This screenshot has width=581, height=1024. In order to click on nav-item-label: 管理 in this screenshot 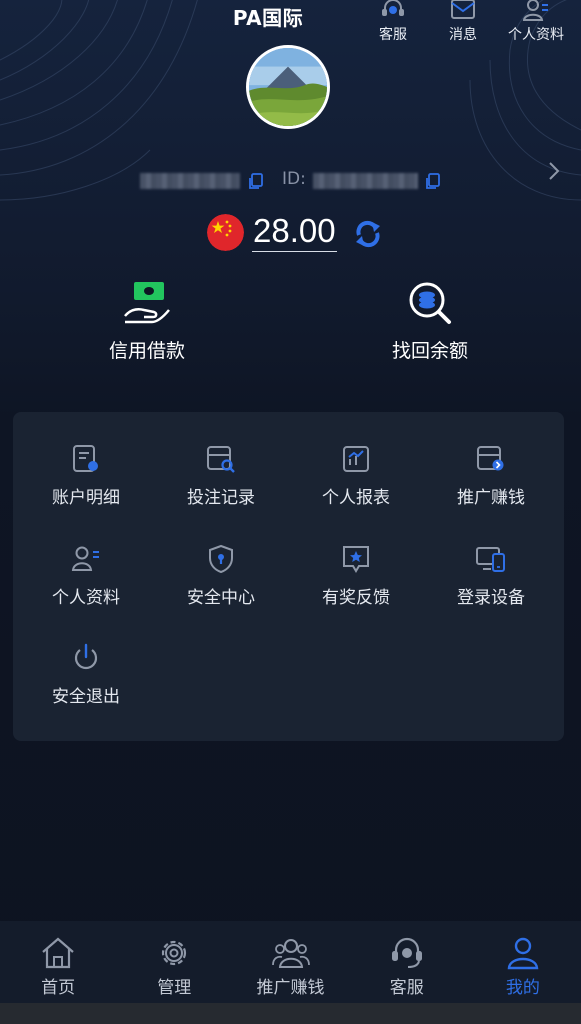, I will do `click(174, 988)`.